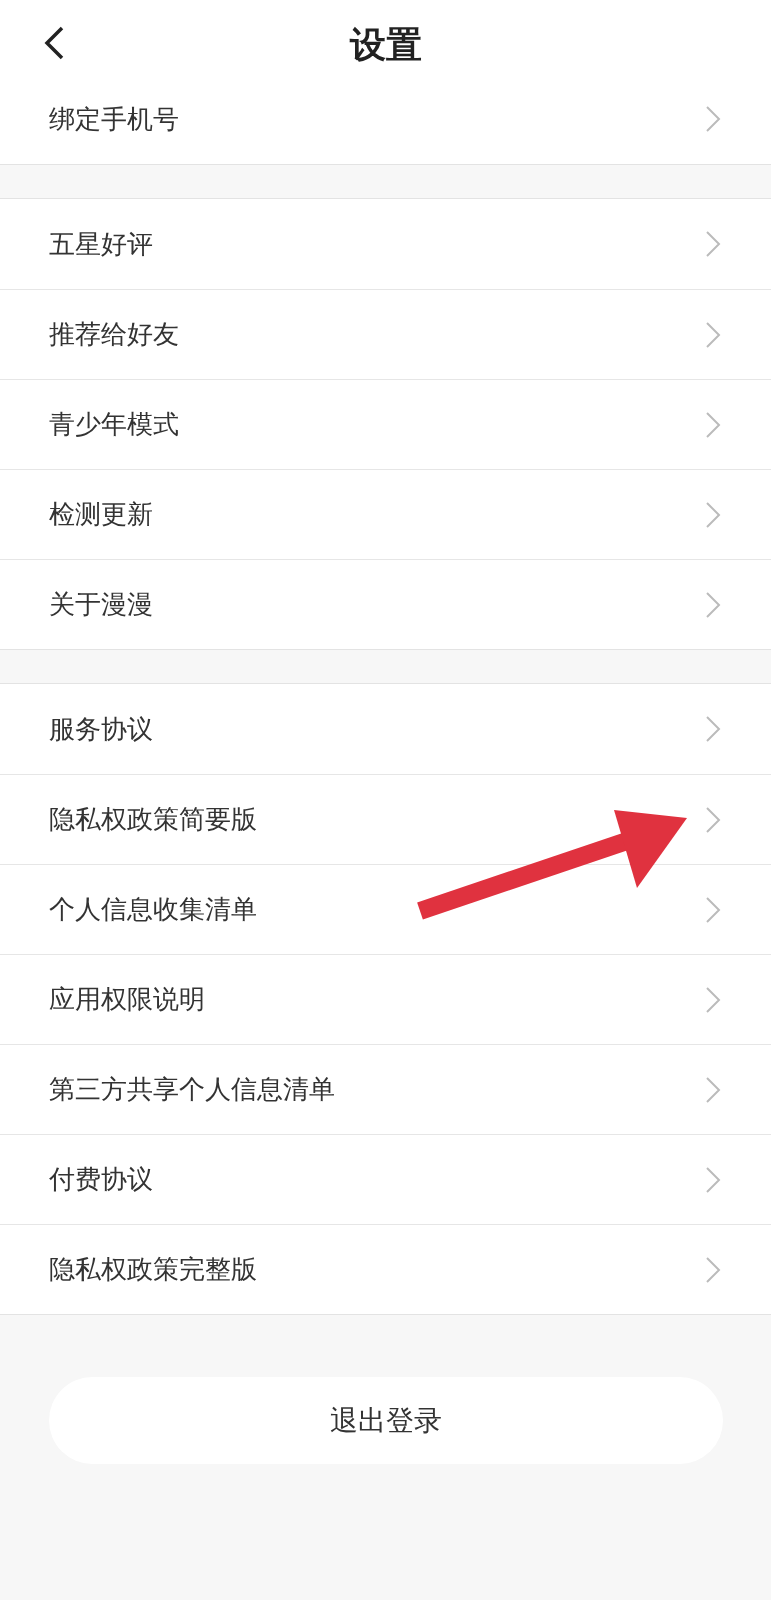 This screenshot has height=1600, width=771. Describe the element at coordinates (385, 1420) in the screenshot. I see `logout-button: 退出登录` at that location.